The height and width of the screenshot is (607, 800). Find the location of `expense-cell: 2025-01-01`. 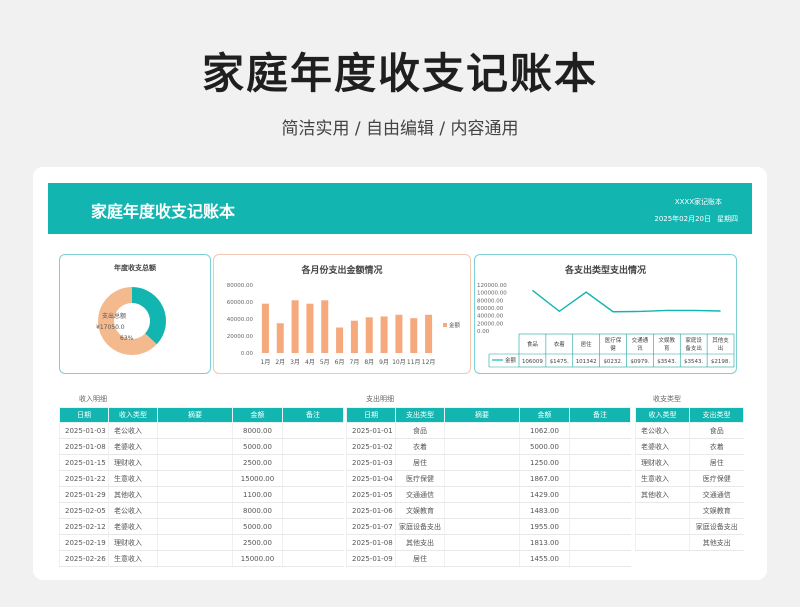

expense-cell: 2025-01-01 is located at coordinates (371, 430).